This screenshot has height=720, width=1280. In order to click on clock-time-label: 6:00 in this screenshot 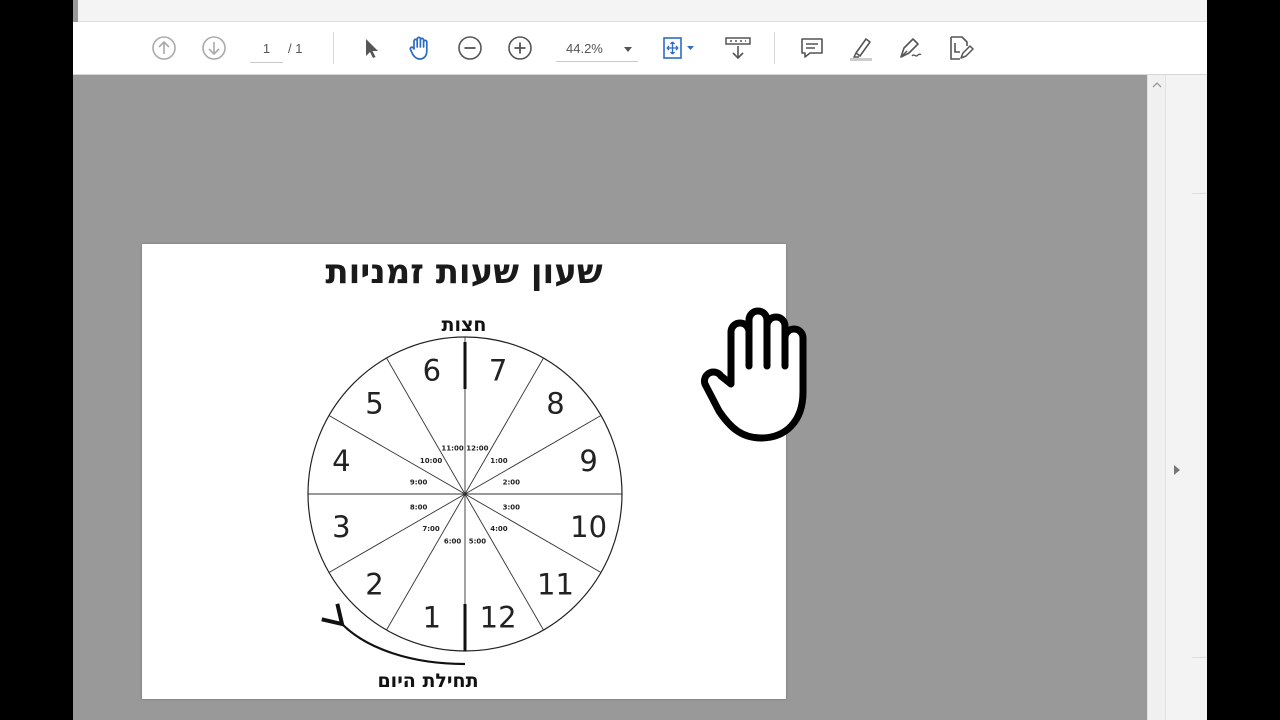, I will do `click(453, 541)`.